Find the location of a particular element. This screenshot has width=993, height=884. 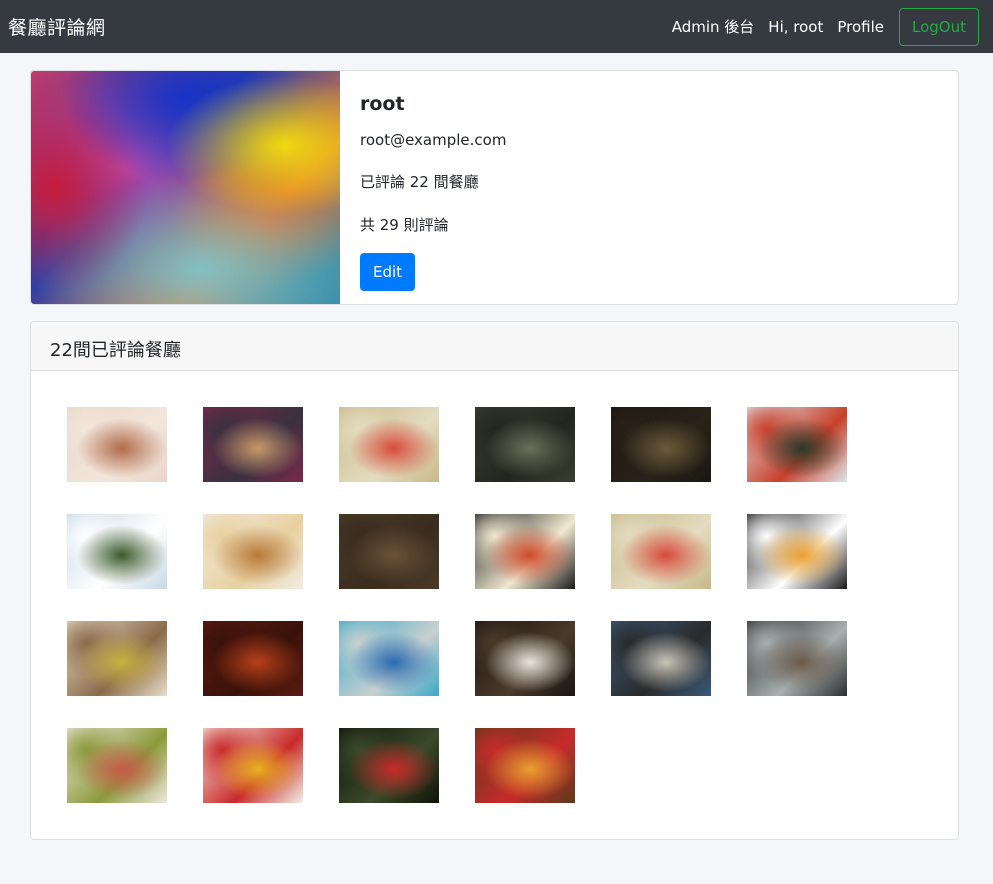

profile-name: root is located at coordinates (382, 104).